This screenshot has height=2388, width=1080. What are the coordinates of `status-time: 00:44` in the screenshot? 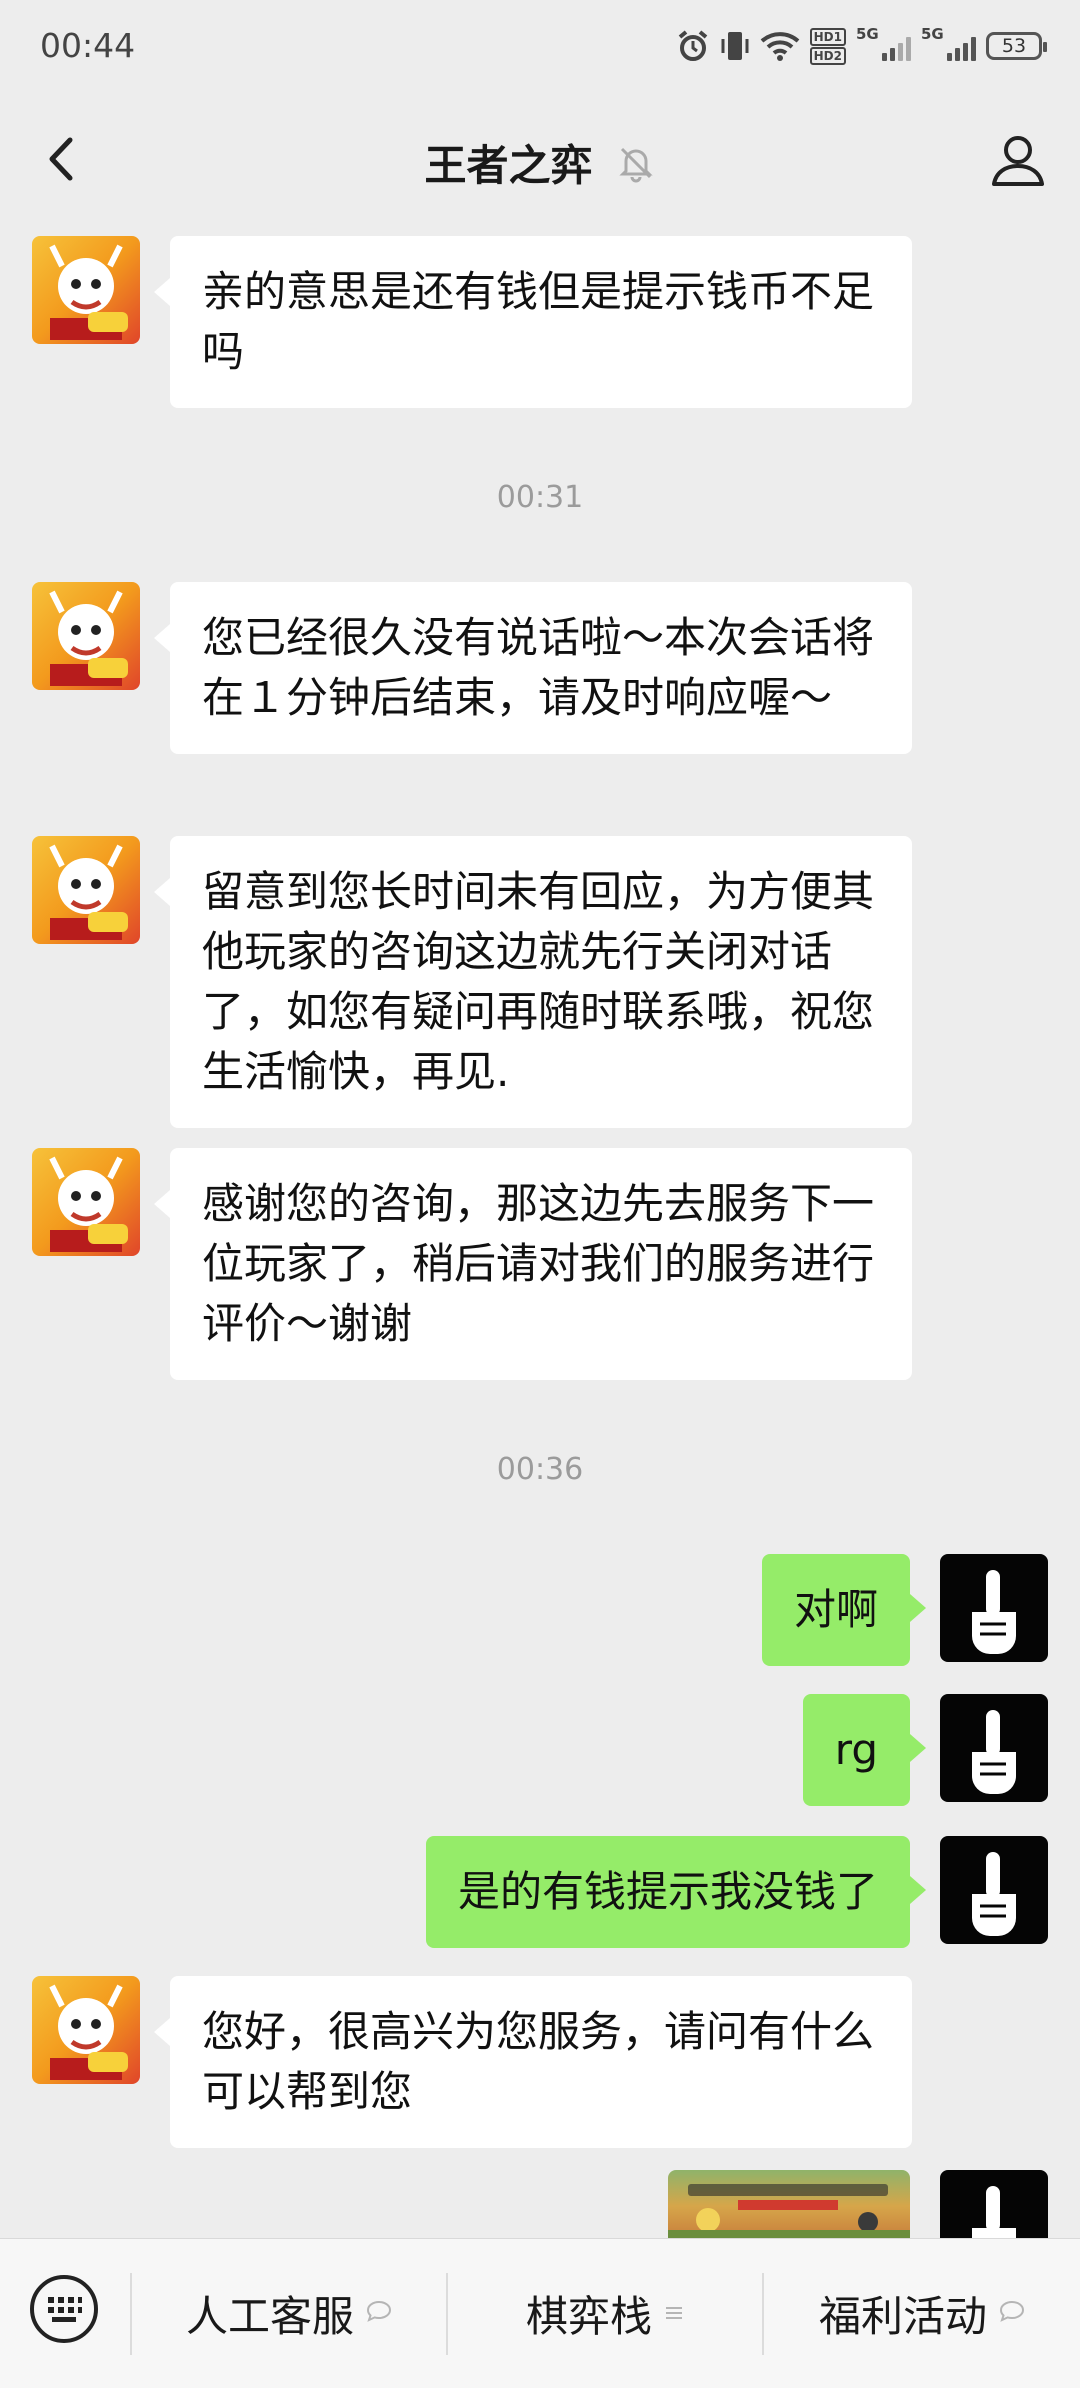 It's located at (88, 45).